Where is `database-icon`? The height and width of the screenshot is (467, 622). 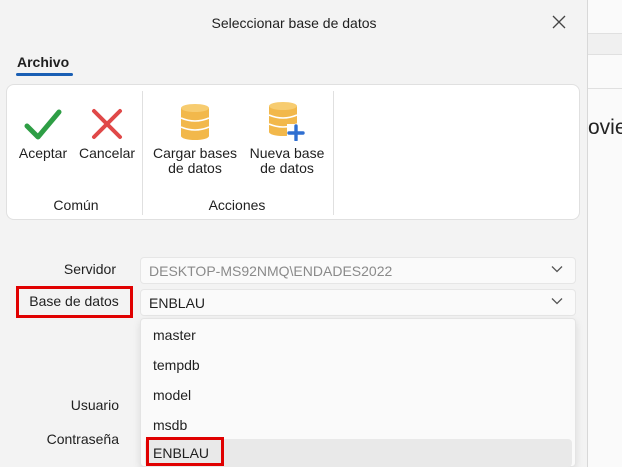
database-icon is located at coordinates (195, 122).